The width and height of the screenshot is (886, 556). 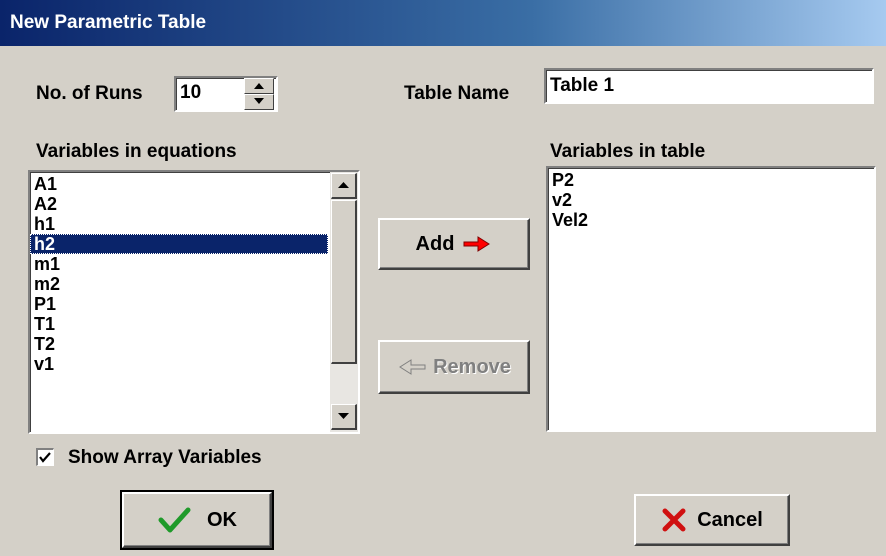 I want to click on add-label: Add, so click(x=435, y=243).